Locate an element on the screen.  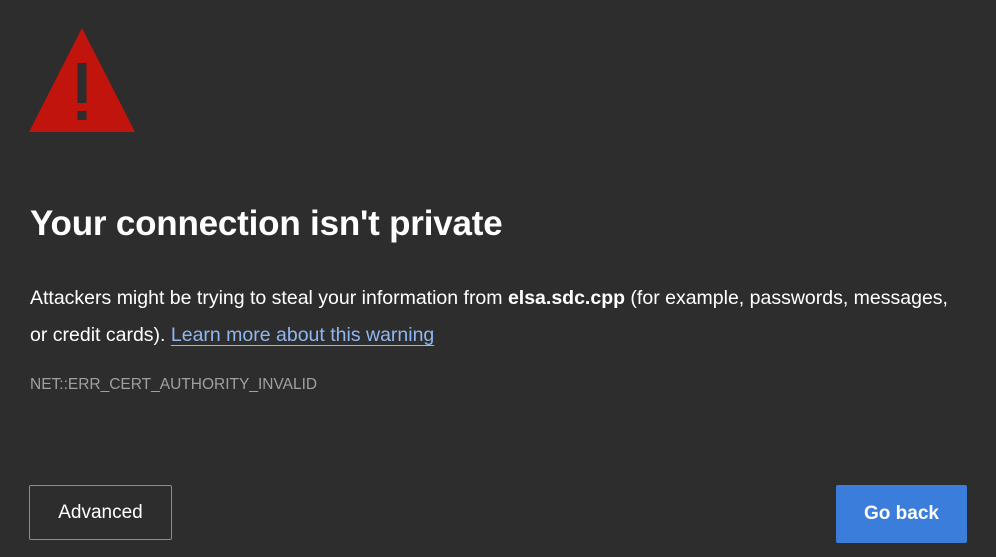
learn-more-link: Learn more about this warning is located at coordinates (302, 335).